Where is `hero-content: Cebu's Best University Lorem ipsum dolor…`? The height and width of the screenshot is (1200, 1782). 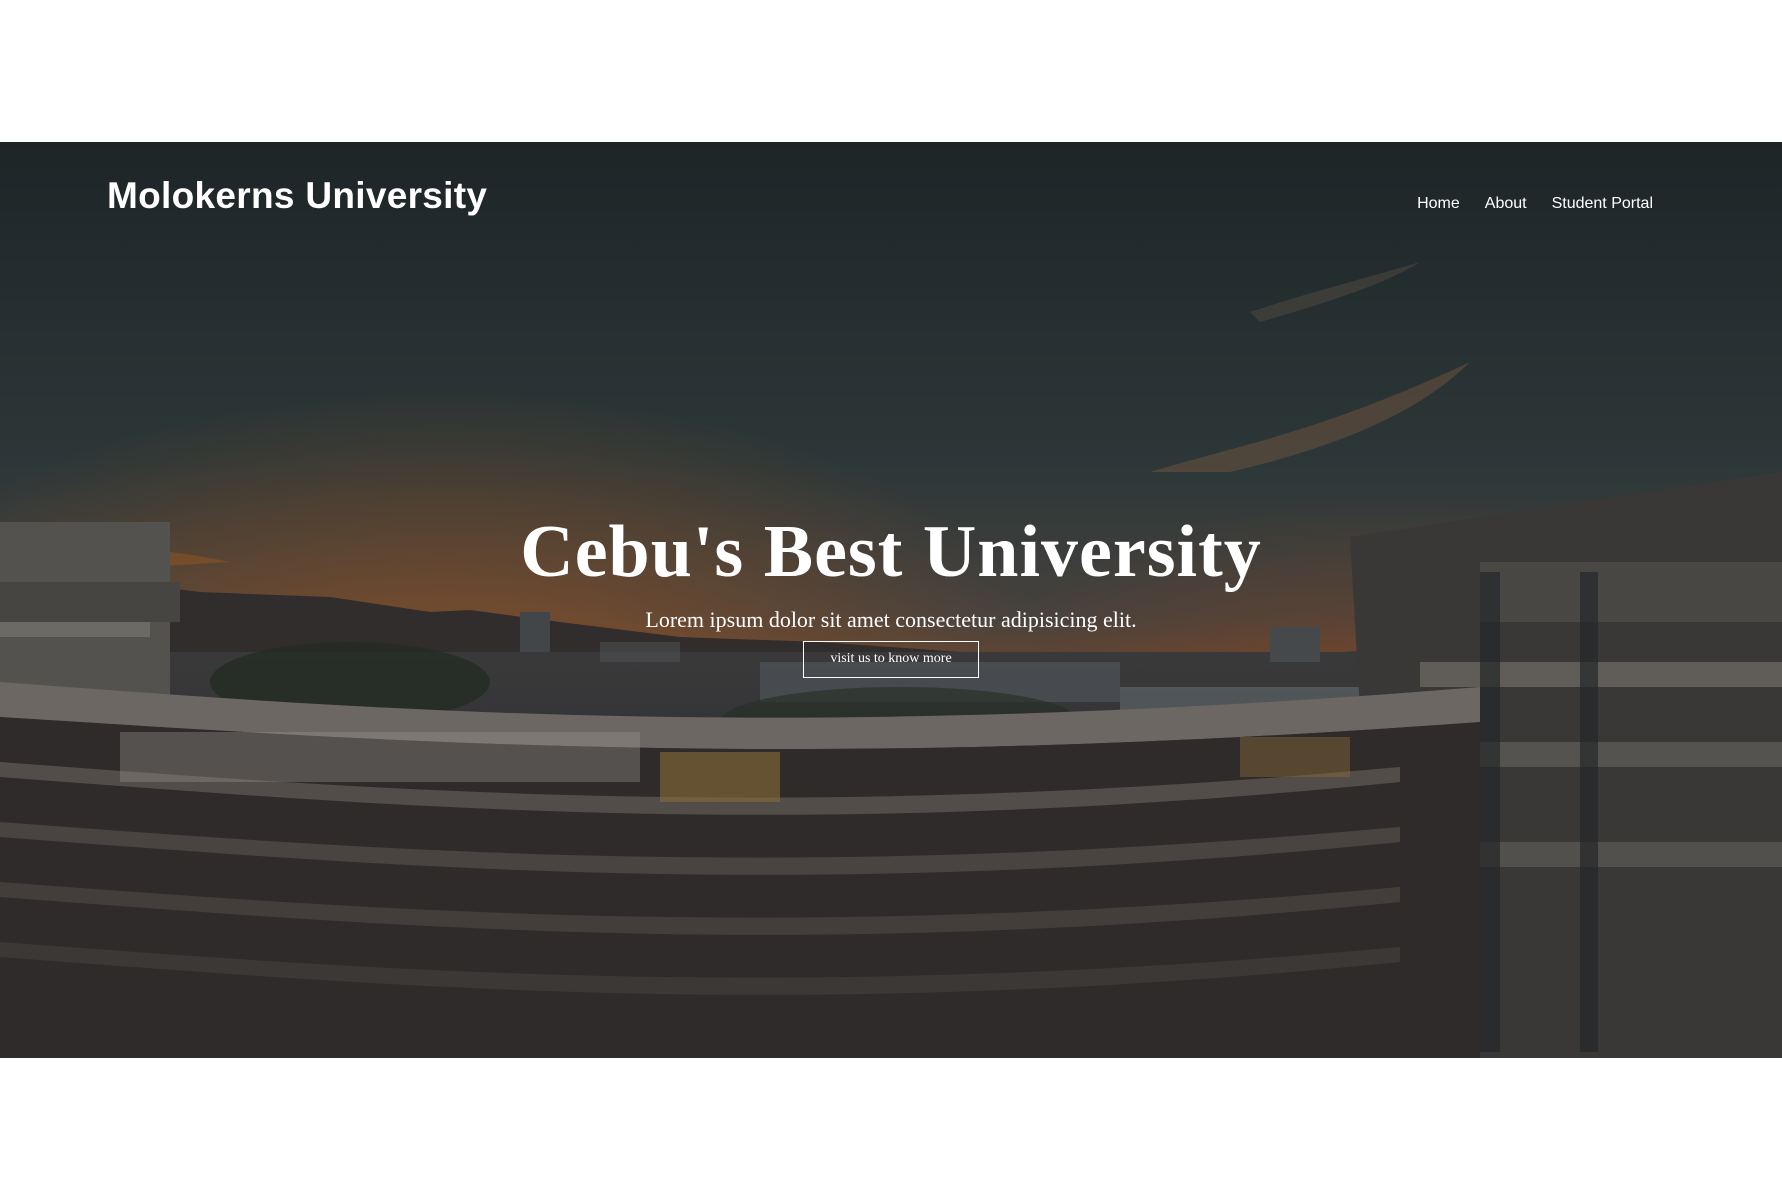 hero-content: Cebu's Best University Lorem ipsum dolor… is located at coordinates (891, 594).